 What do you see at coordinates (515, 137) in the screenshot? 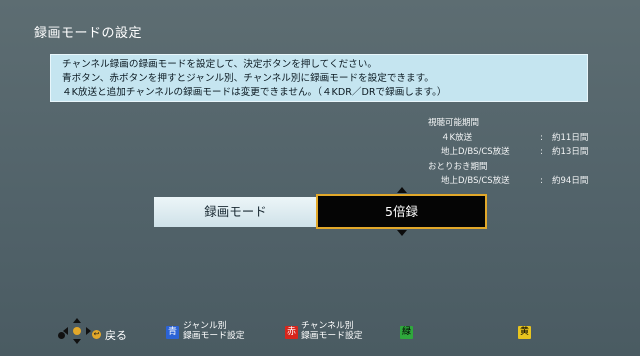
I see `viewable-row-4k: ４K放送 : 約11日間` at bounding box center [515, 137].